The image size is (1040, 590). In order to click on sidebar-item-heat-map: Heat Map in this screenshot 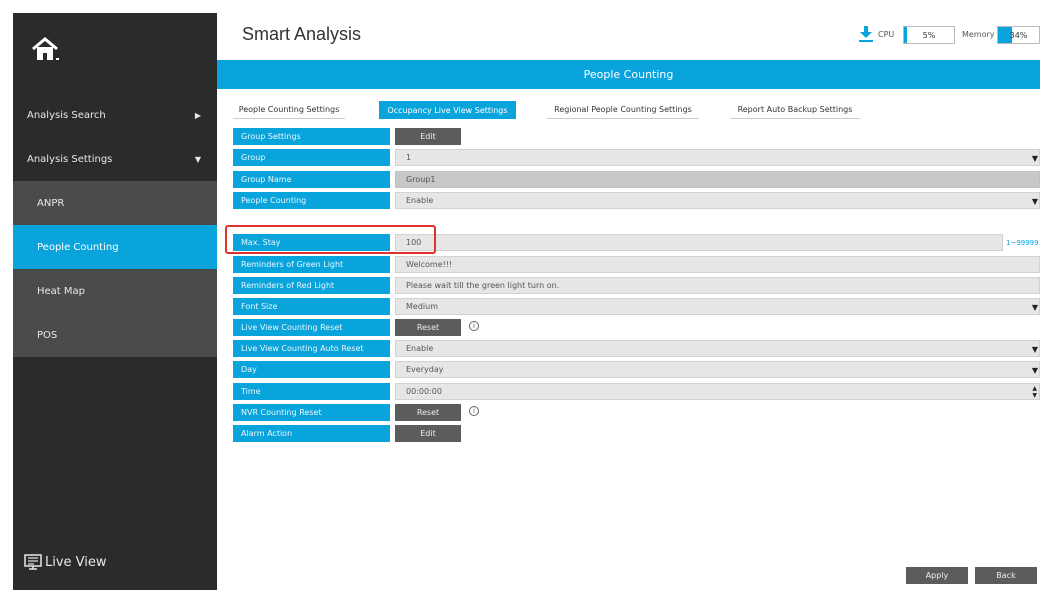, I will do `click(115, 291)`.